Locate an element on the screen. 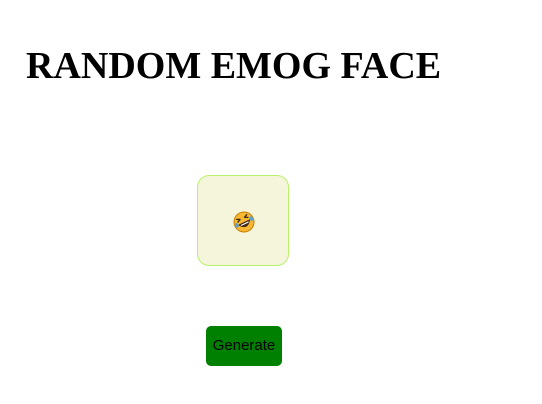 The width and height of the screenshot is (542, 404). emoji-display-card is located at coordinates (243, 220).